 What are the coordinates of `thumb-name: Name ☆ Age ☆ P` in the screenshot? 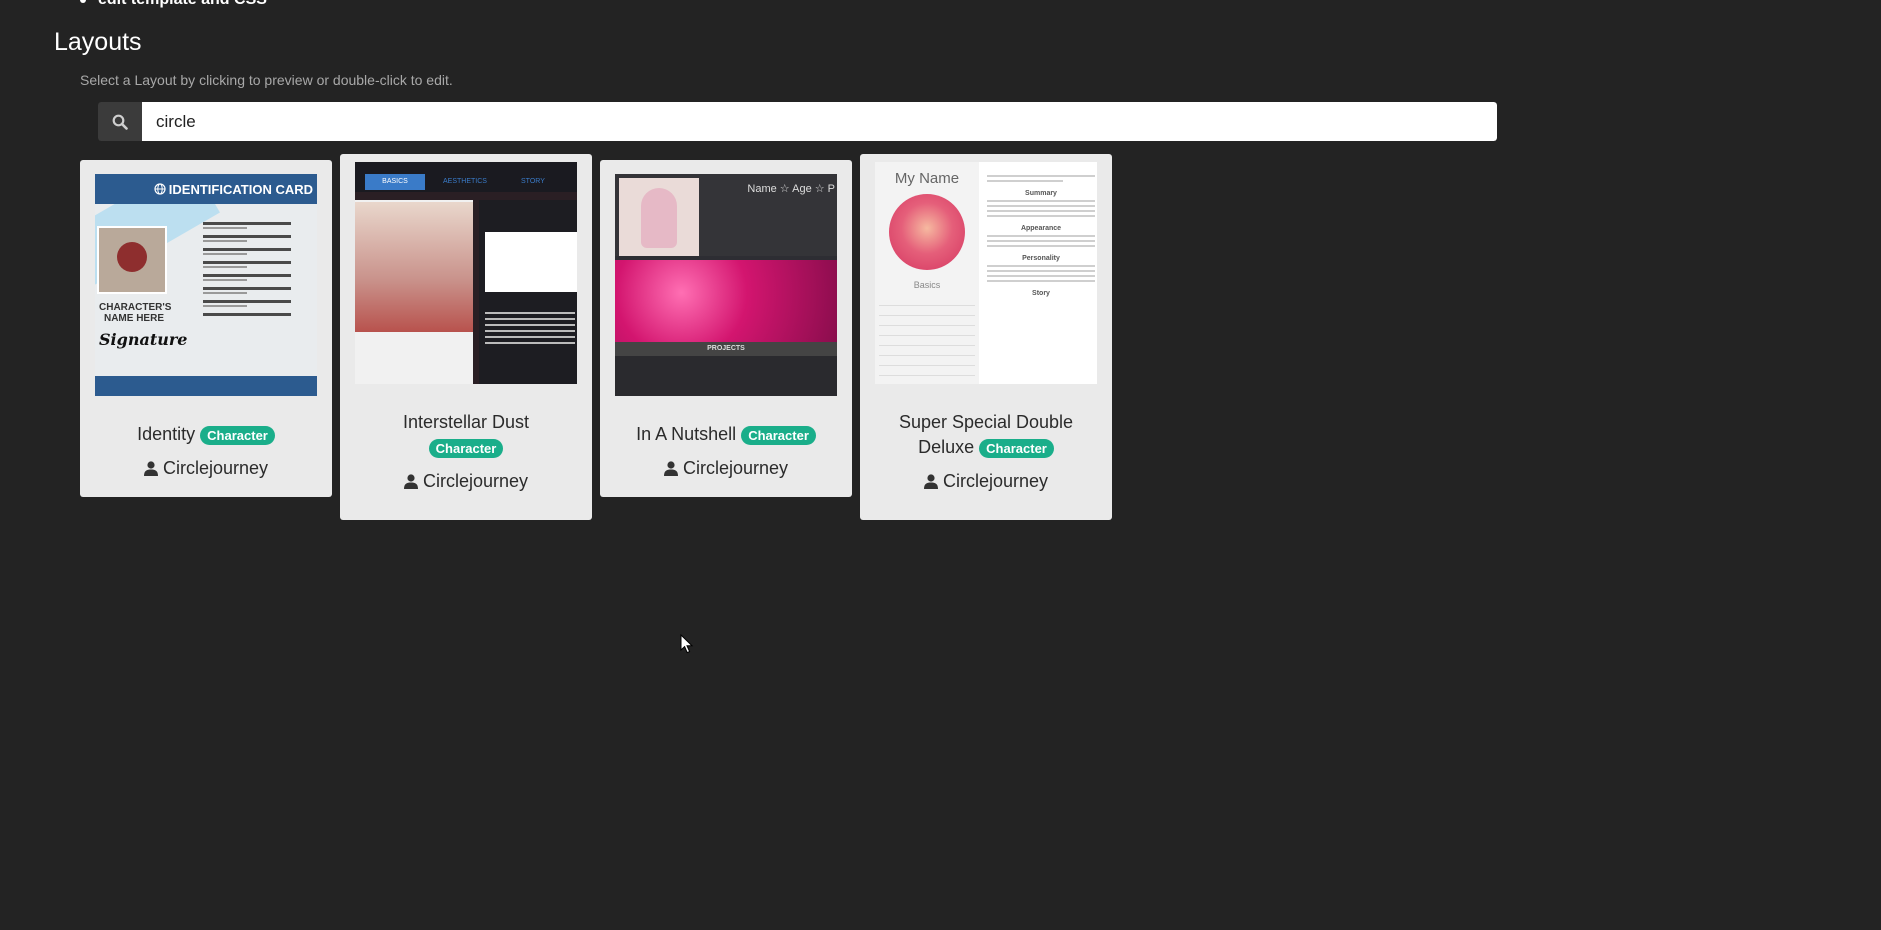 It's located at (791, 189).